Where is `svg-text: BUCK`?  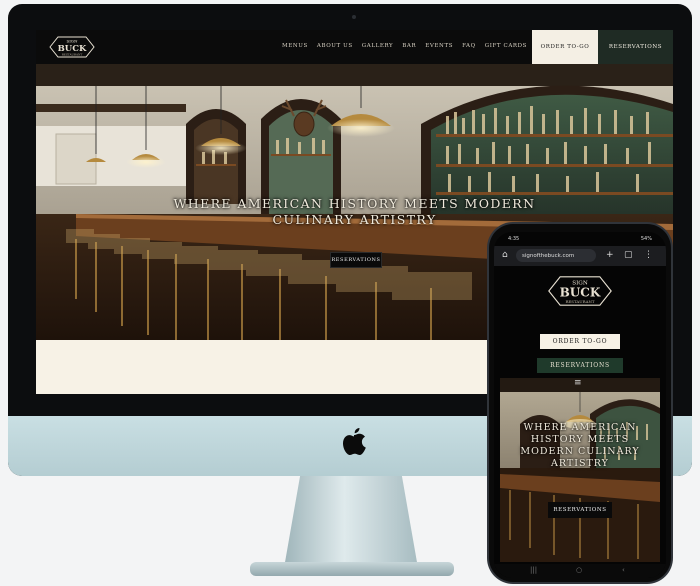 svg-text: BUCK is located at coordinates (580, 293).